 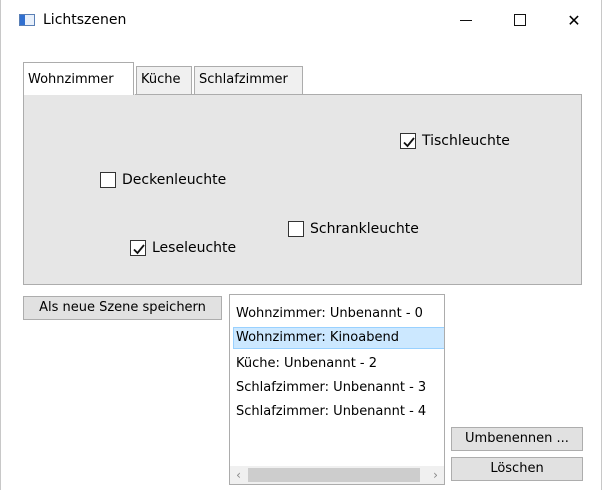 What do you see at coordinates (328, 314) in the screenshot?
I see `list-item: Wohnzimmer: Unbenannt - 0` at bounding box center [328, 314].